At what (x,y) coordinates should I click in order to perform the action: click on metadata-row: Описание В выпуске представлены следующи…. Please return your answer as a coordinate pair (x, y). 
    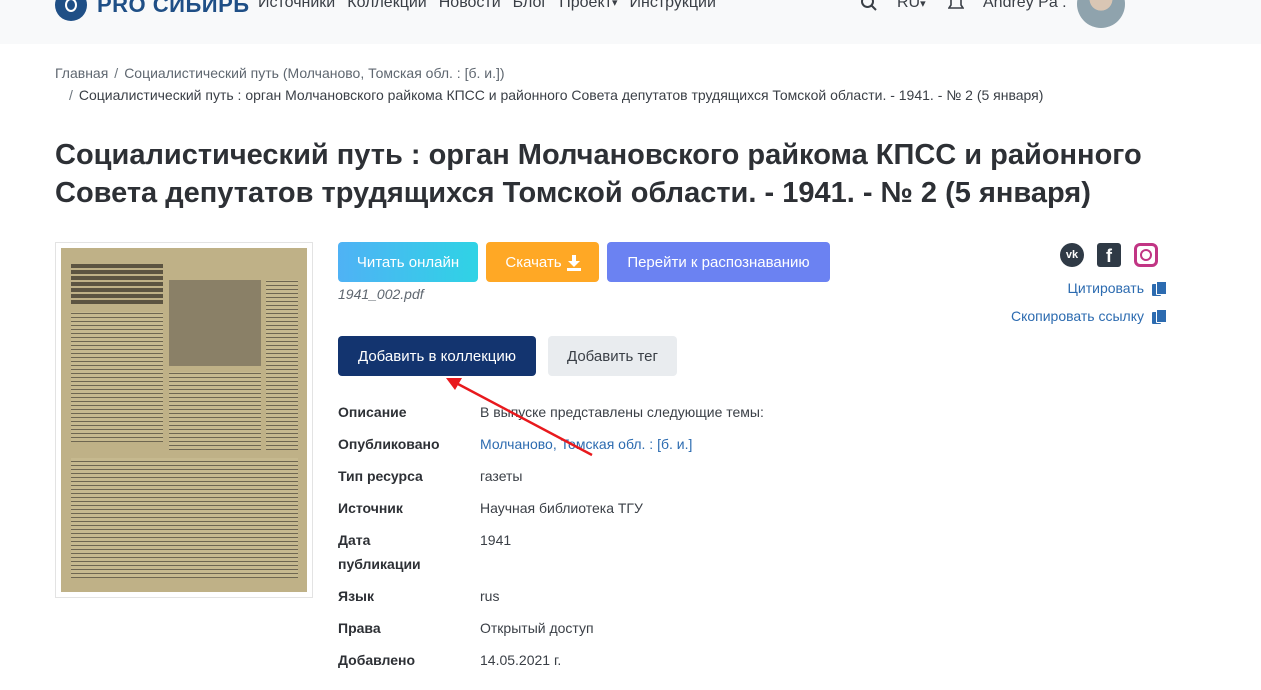
    Looking at the image, I should click on (638, 416).